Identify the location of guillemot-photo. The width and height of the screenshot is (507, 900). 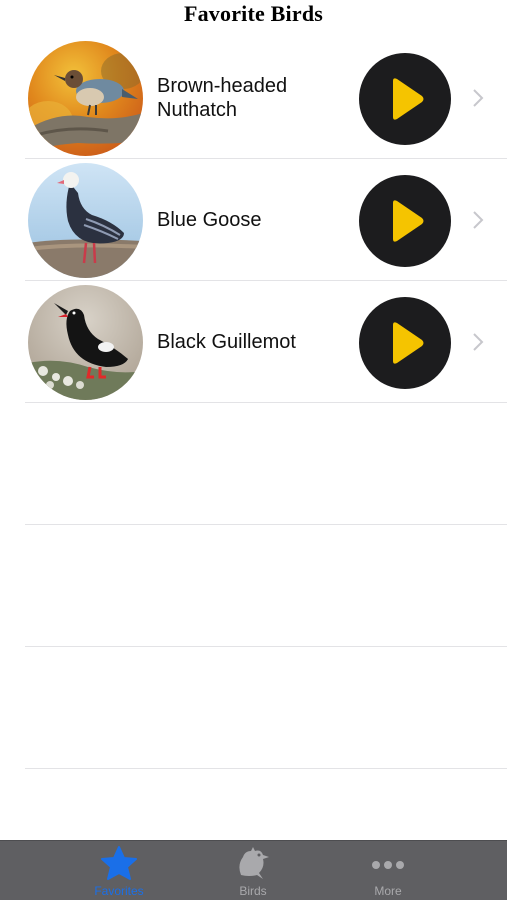
(85, 342).